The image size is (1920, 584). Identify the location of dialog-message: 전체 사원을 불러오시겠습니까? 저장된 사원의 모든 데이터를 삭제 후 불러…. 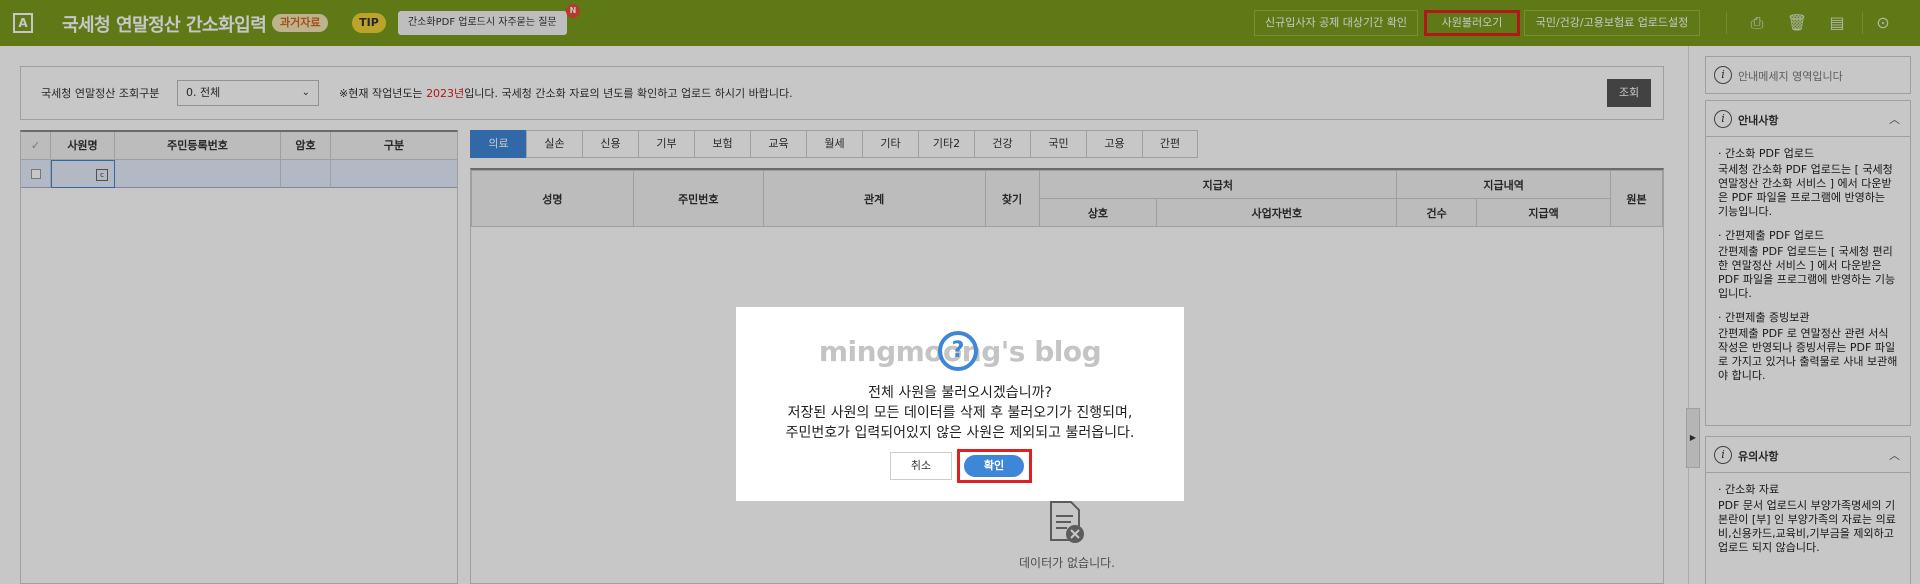
(960, 413).